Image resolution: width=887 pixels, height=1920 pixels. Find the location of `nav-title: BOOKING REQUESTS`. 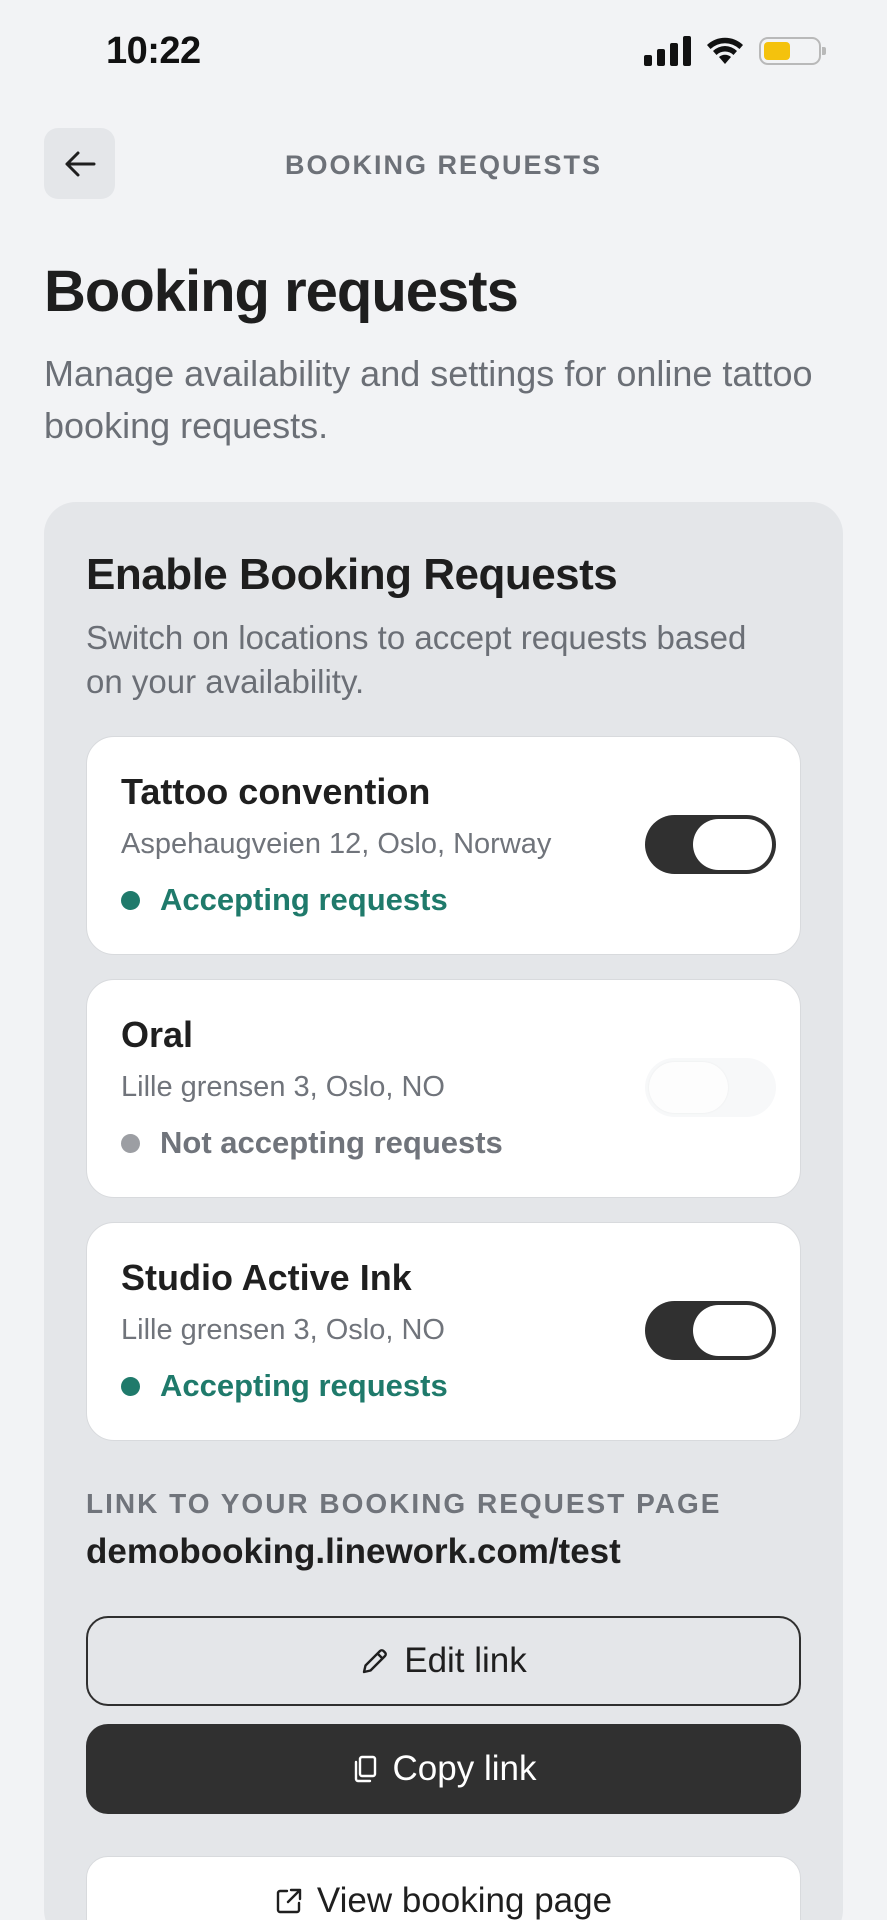

nav-title: BOOKING REQUESTS is located at coordinates (443, 165).